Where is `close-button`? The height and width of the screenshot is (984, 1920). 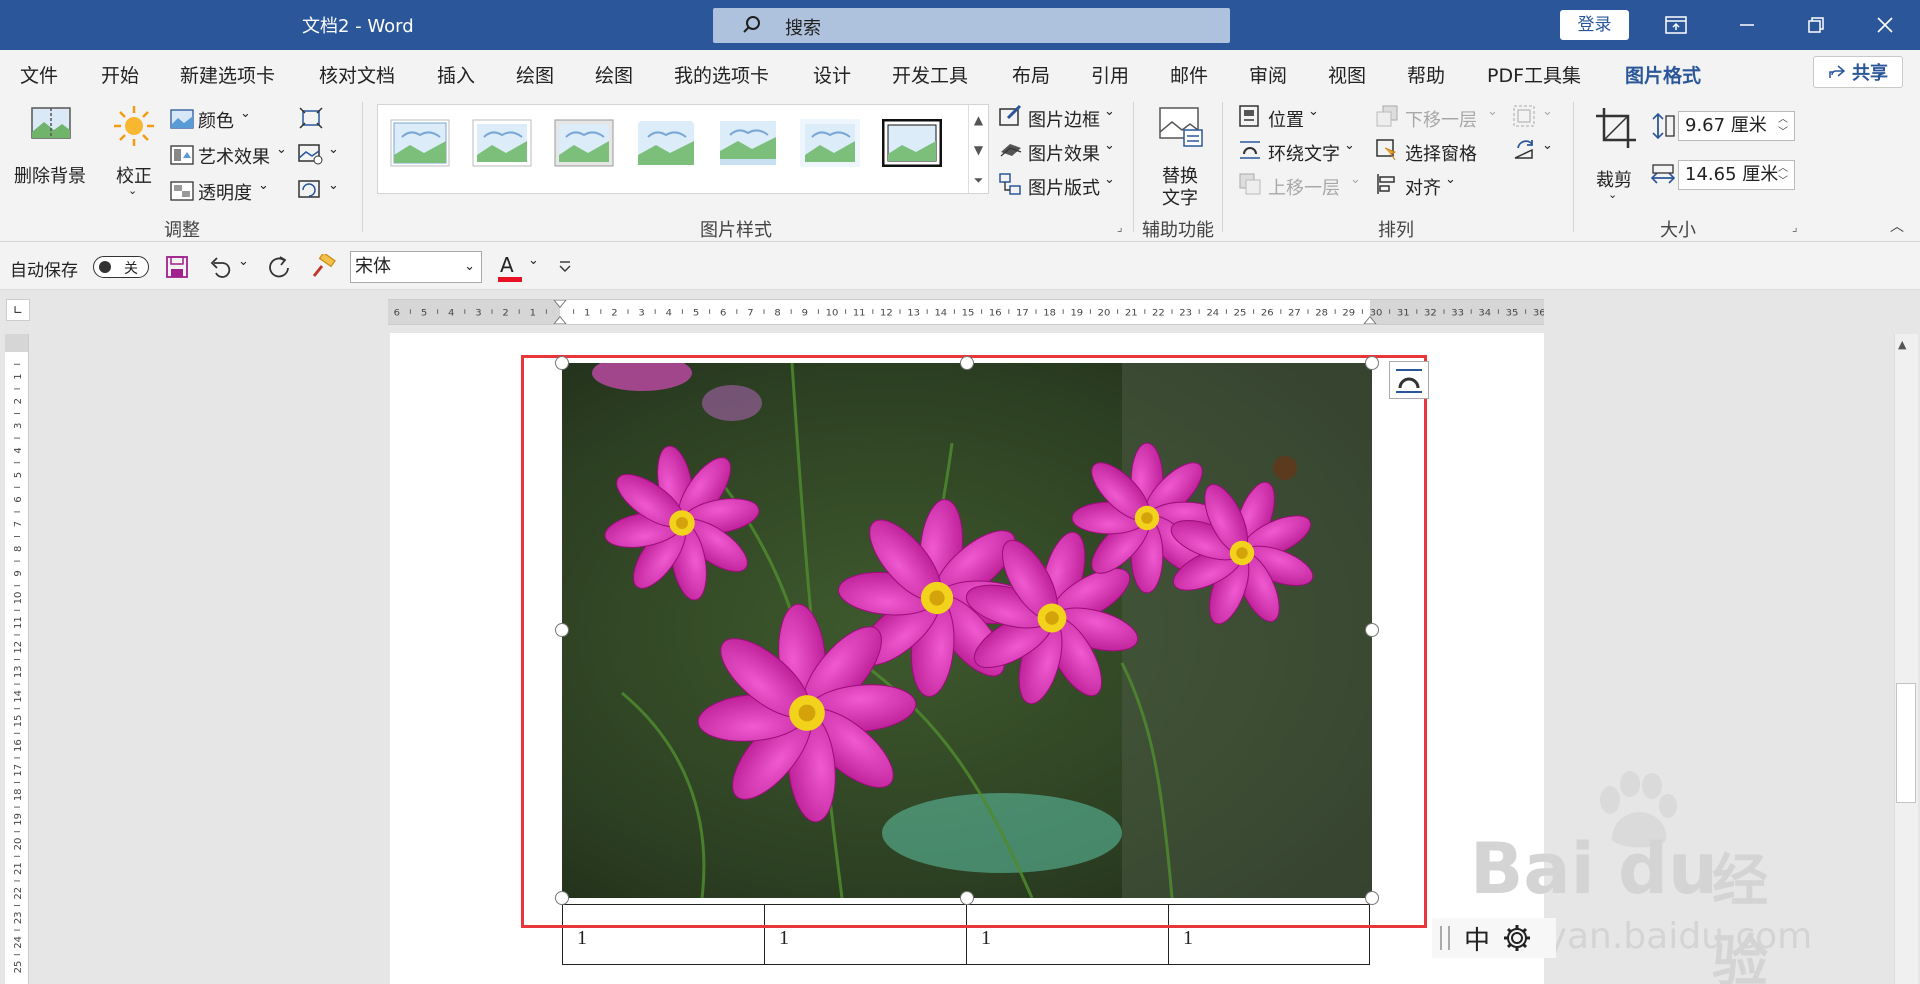
close-button is located at coordinates (1885, 25).